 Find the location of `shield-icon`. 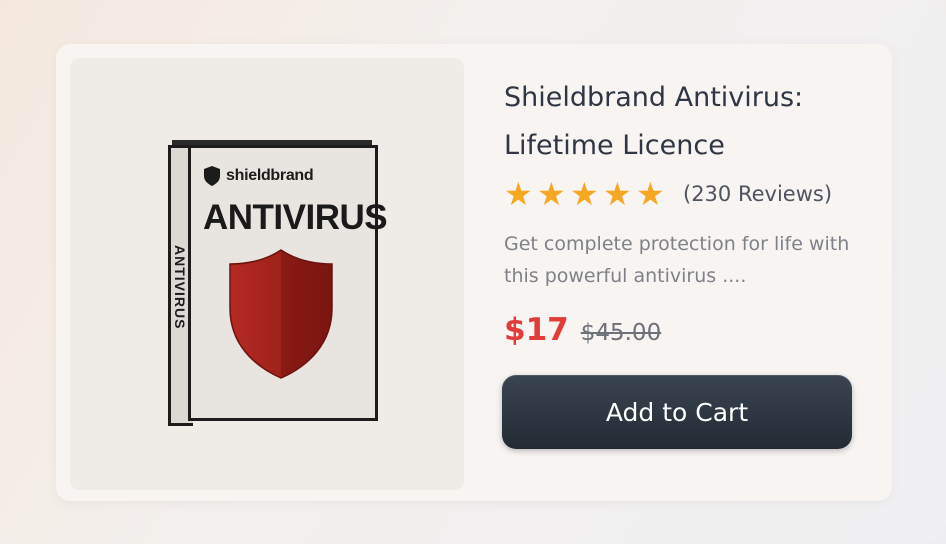

shield-icon is located at coordinates (281, 314).